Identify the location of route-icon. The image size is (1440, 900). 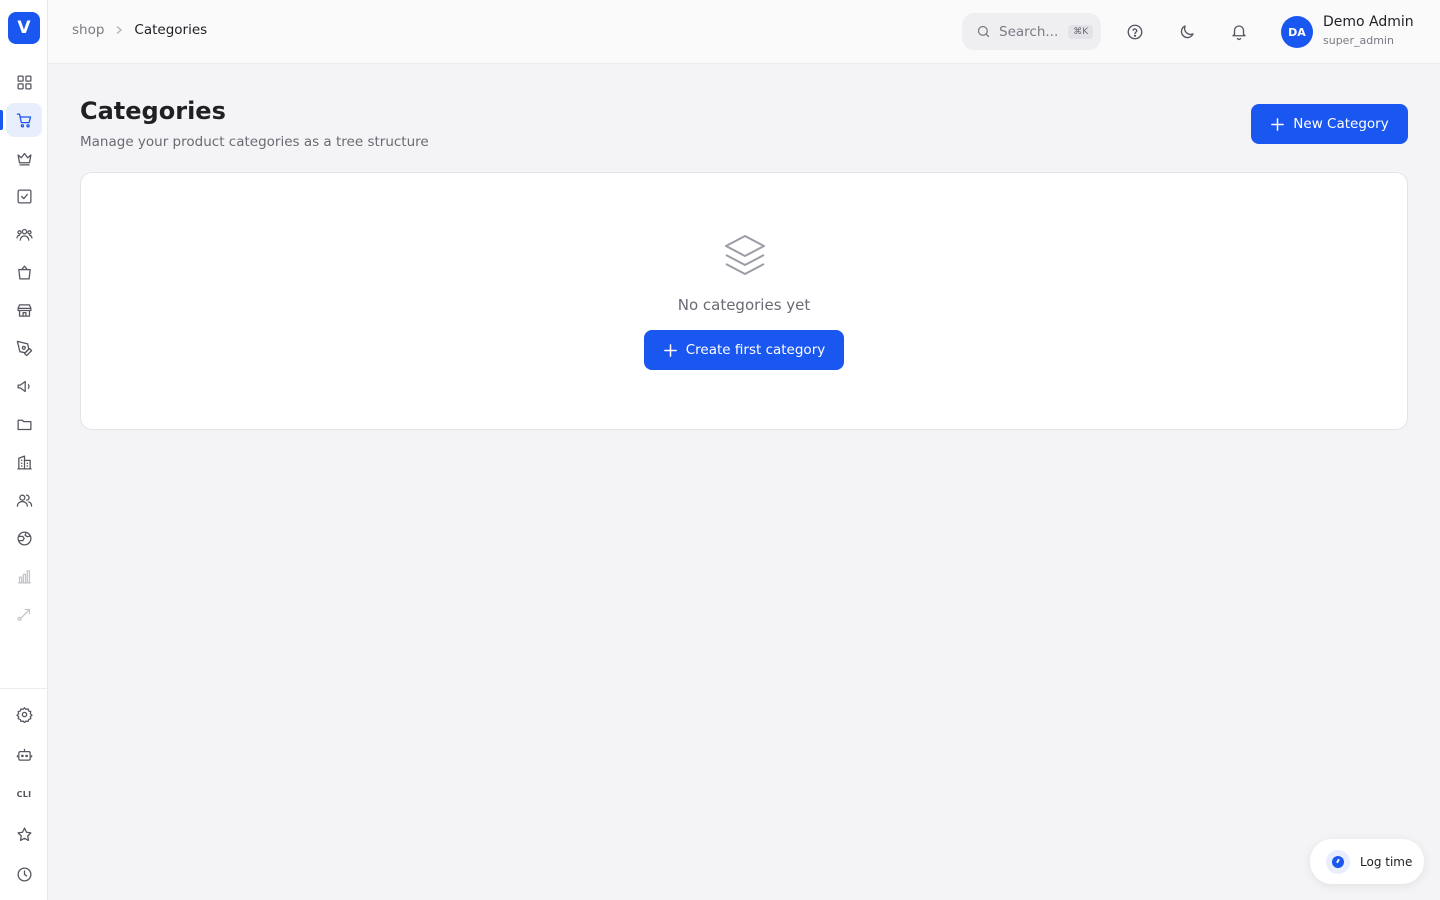
(23, 614).